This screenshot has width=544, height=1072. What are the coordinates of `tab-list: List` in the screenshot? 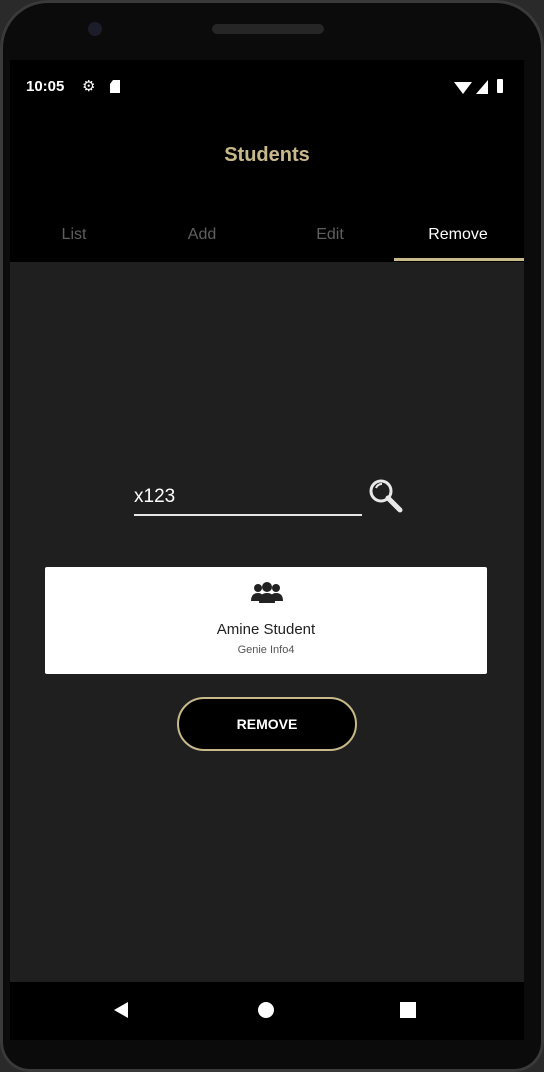 It's located at (74, 241).